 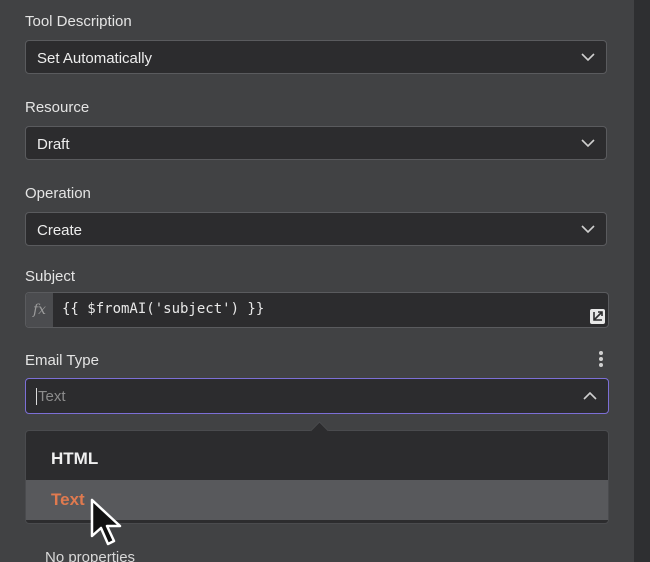 I want to click on text-caret, so click(x=36, y=396).